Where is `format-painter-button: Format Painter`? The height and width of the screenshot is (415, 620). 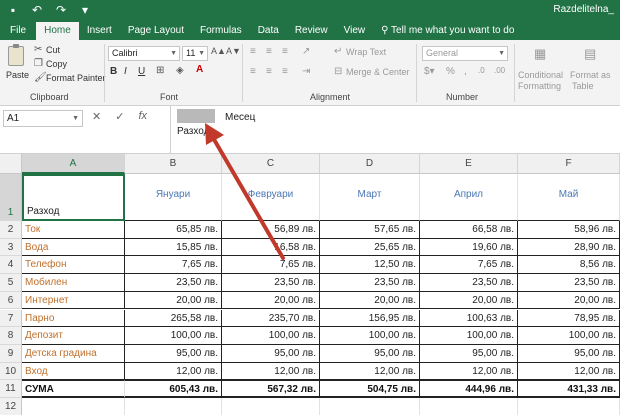
format-painter-button: Format Painter is located at coordinates (76, 78).